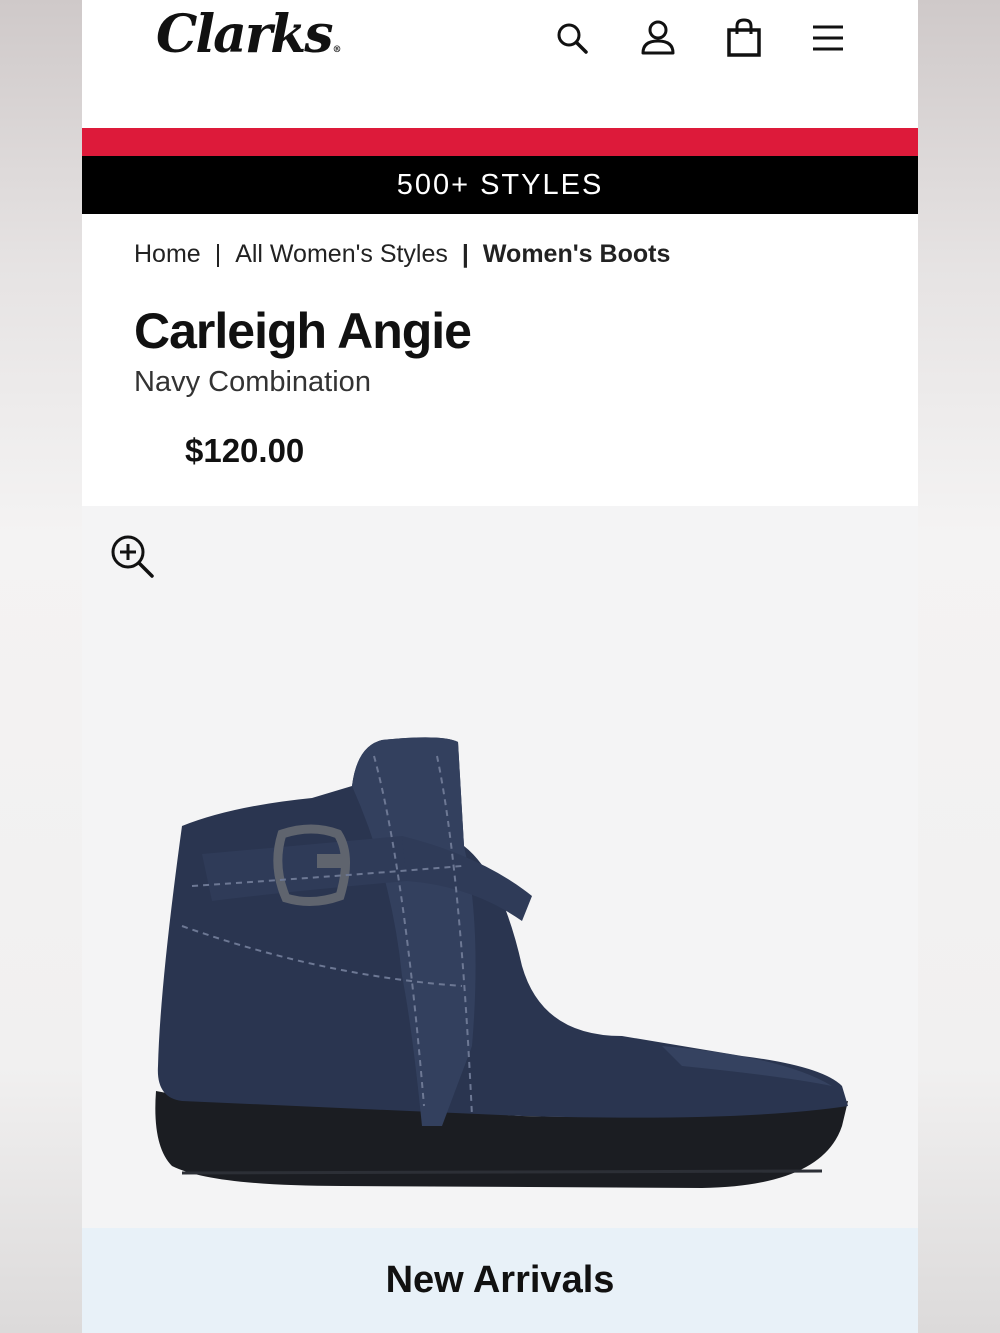  I want to click on background-right-edge, so click(959, 666).